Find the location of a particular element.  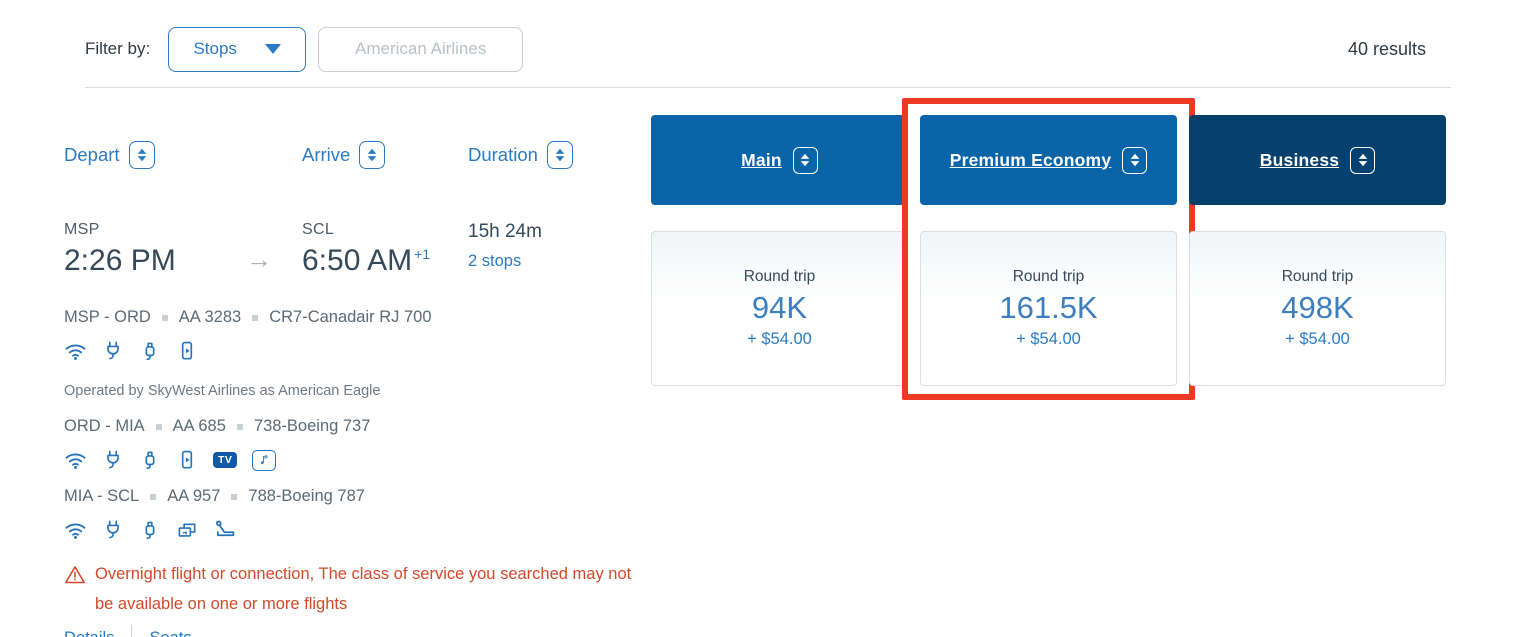

fare-column-main: Main Round trip 94K + $54.00 is located at coordinates (779, 250).